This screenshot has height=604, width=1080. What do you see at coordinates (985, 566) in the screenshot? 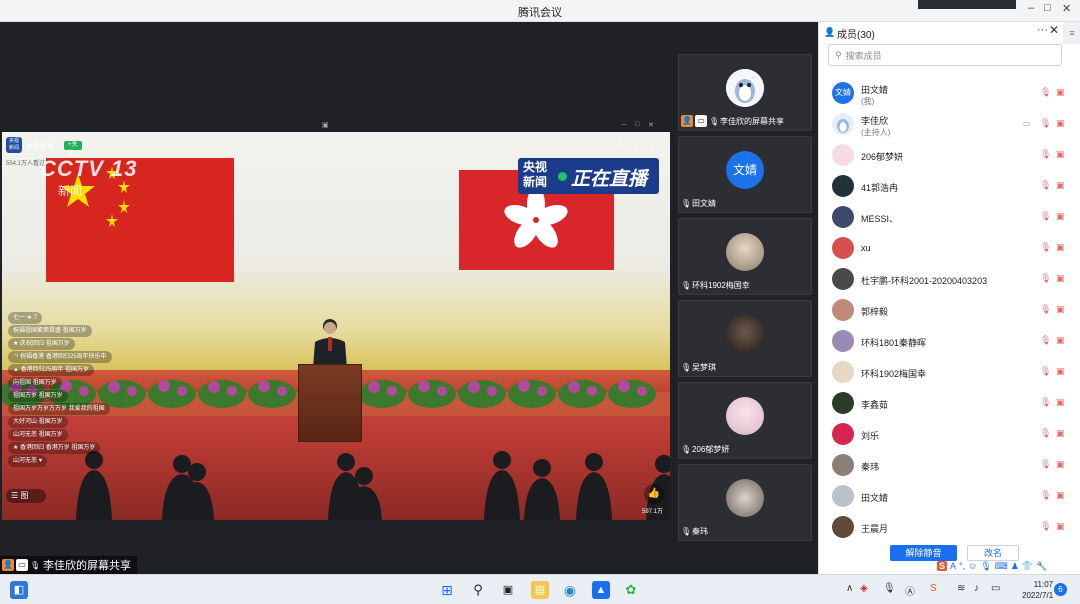
I see `ime-voice-icon: 🎙` at bounding box center [985, 566].